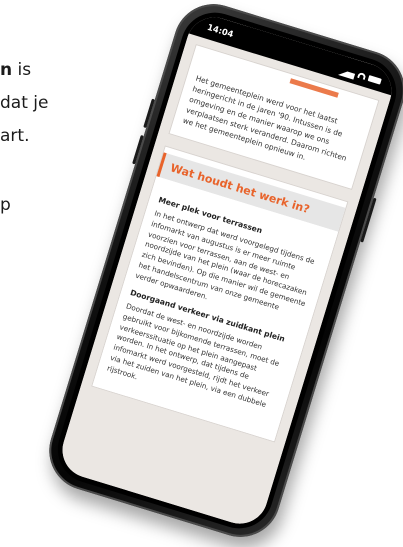  What do you see at coordinates (362, 75) in the screenshot?
I see `wifi-icon` at bounding box center [362, 75].